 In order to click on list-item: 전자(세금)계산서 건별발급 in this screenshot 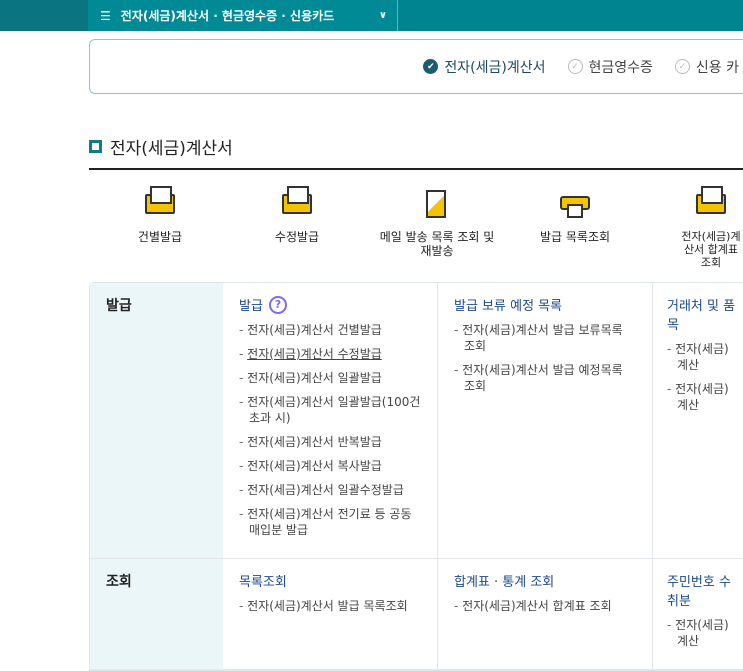, I will do `click(330, 330)`.